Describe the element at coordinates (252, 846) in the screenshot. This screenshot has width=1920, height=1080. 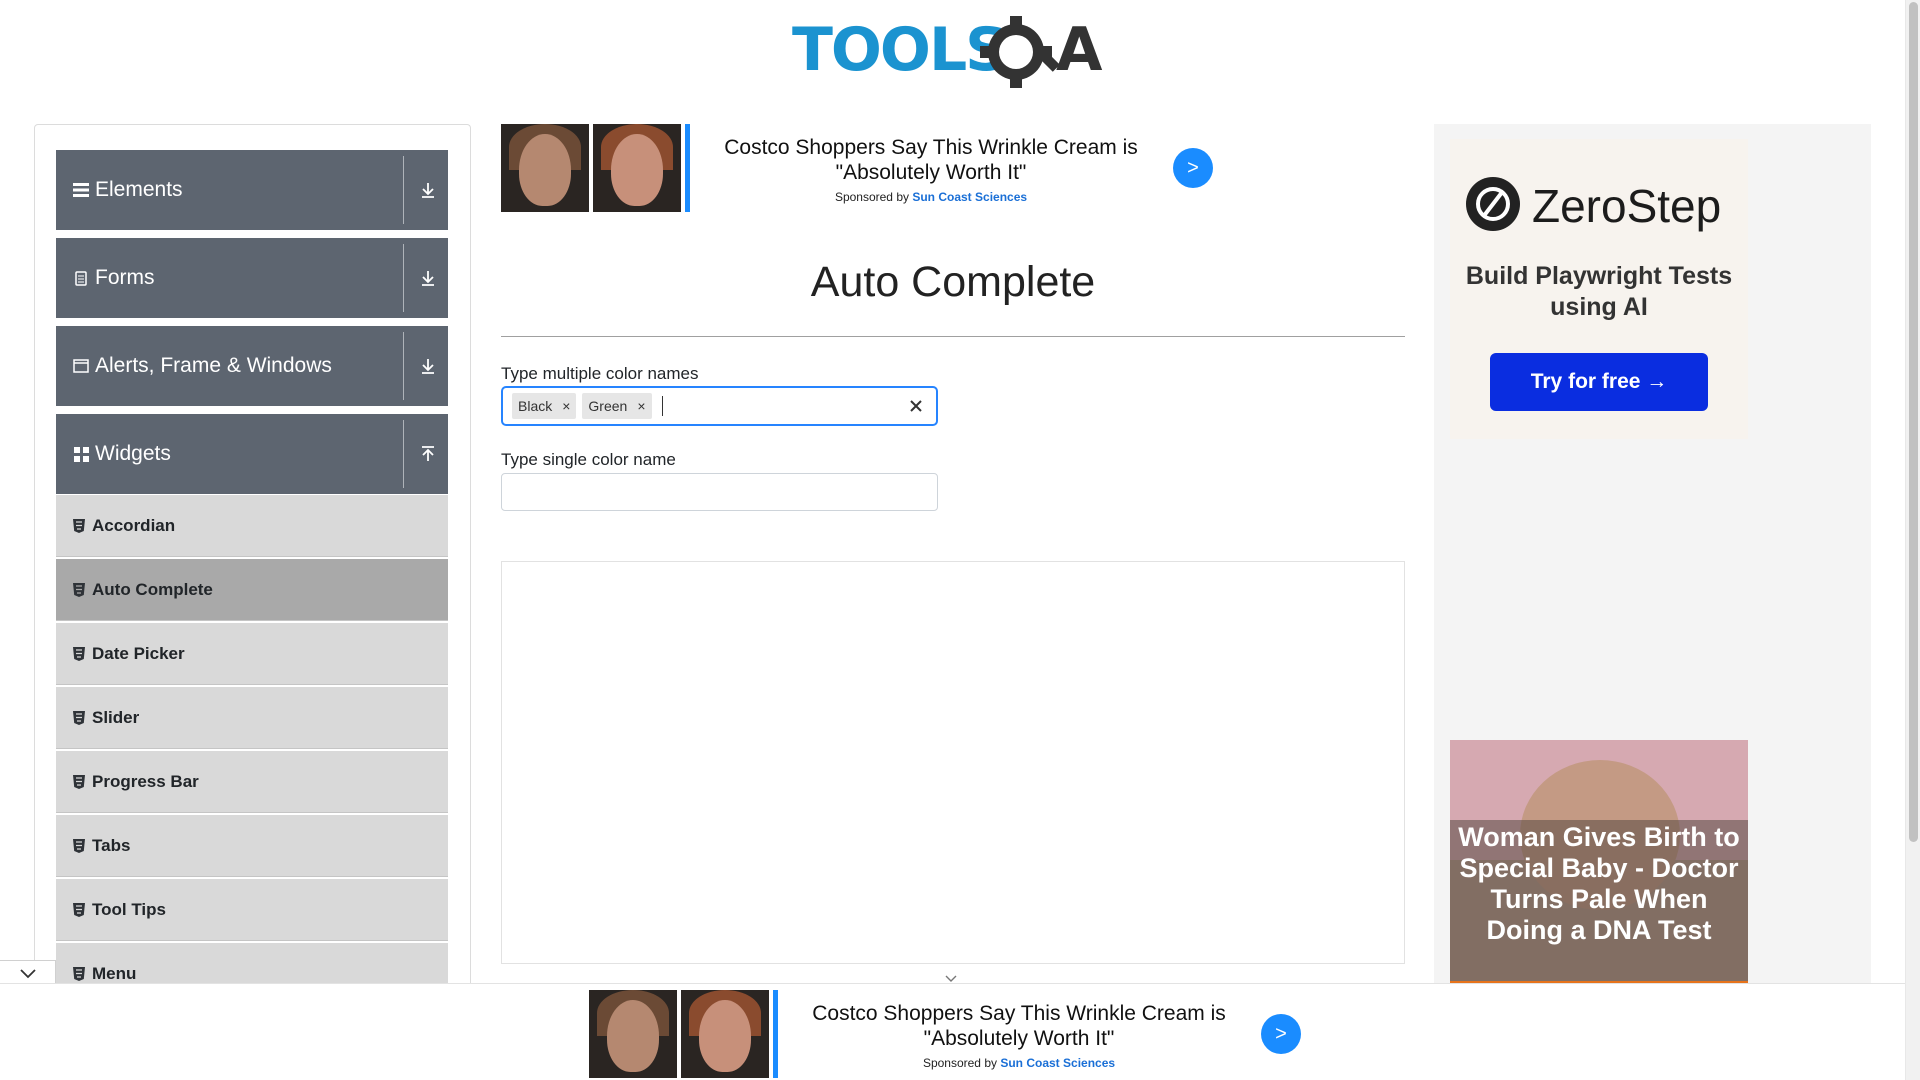
I see `sidebar-item-tabs: Tabs` at that location.